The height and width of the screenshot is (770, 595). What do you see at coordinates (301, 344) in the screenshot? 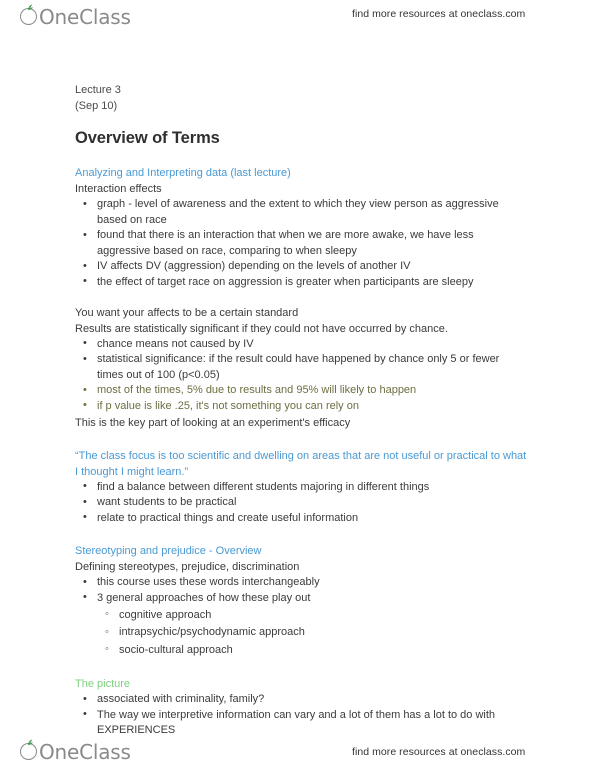
I see `list-item: chance means not caused by IV` at bounding box center [301, 344].